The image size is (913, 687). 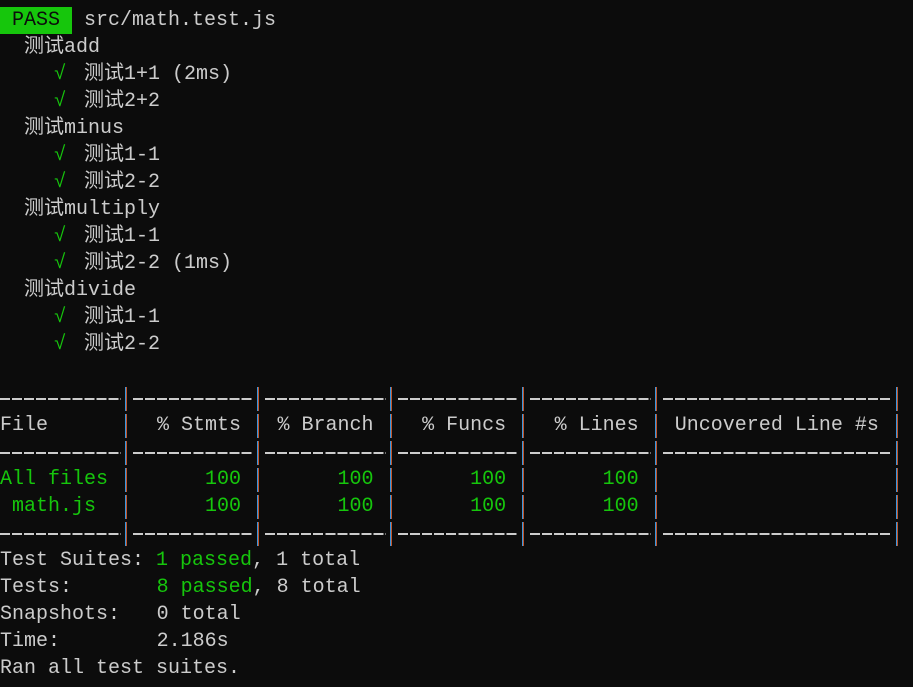 I want to click on table-cell: math.js, so click(x=48, y=506).